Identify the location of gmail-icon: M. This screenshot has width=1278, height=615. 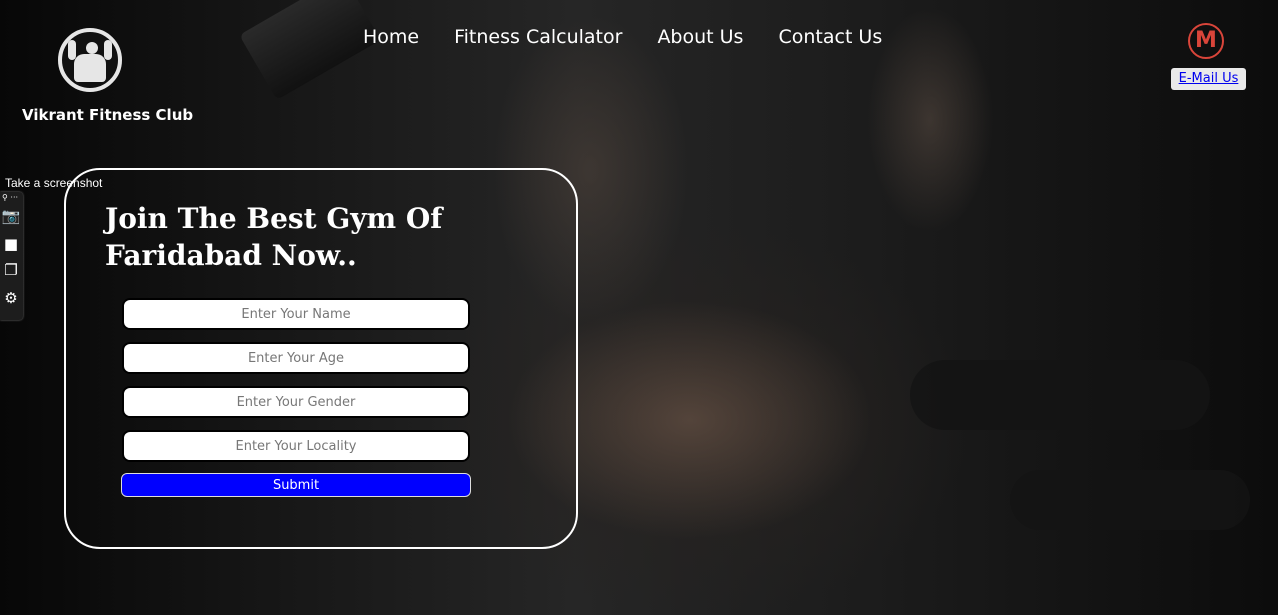
(1206, 41).